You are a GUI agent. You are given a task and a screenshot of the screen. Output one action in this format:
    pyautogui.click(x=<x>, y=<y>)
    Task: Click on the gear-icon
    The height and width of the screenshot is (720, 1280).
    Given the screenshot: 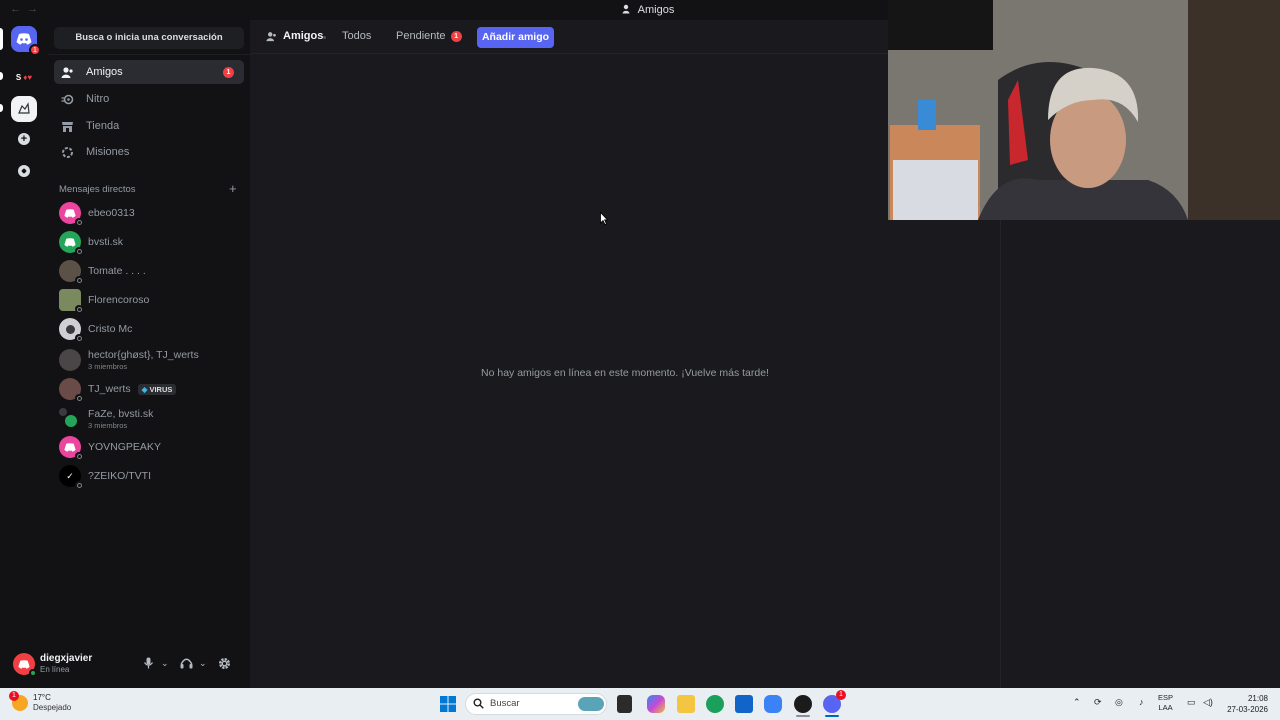 What is the action you would take?
    pyautogui.click(x=224, y=663)
    